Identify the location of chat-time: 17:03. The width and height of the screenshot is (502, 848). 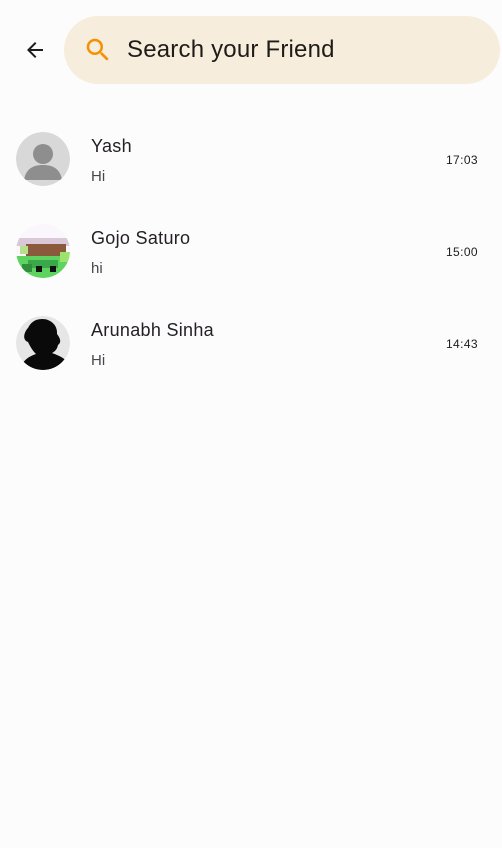
(461, 160).